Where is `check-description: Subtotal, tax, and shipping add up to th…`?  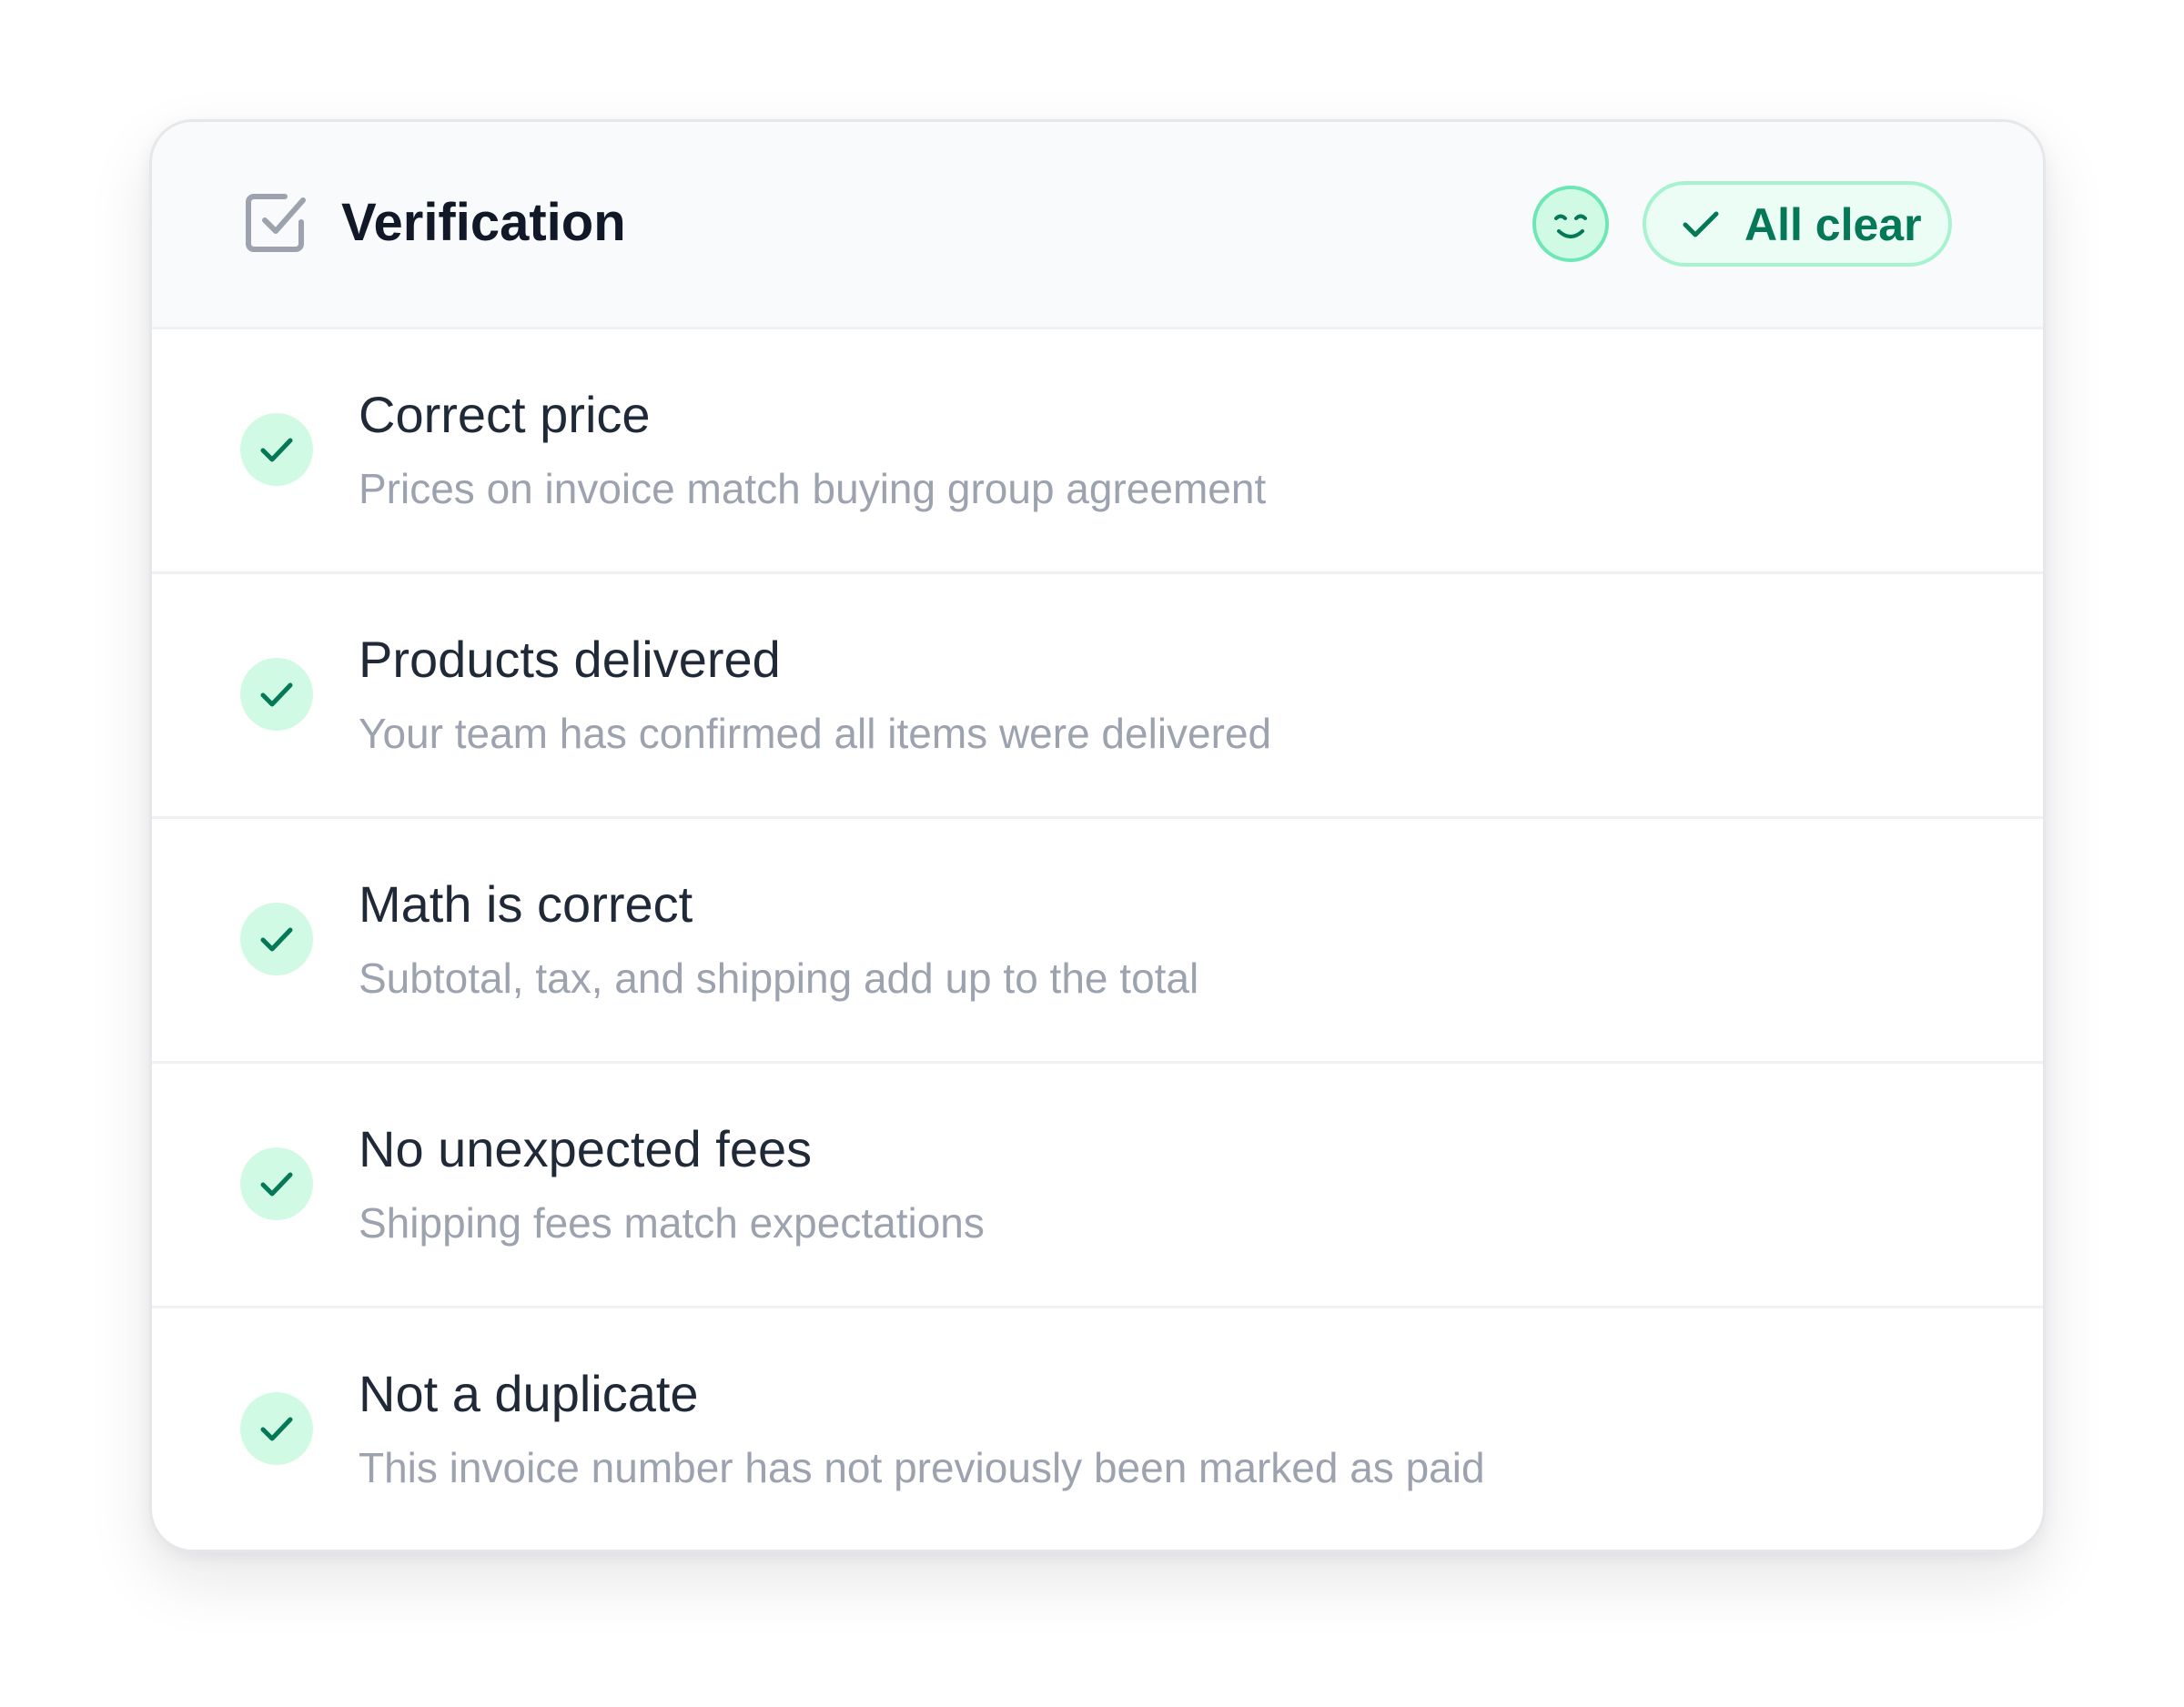 check-description: Subtotal, tax, and shipping add up to th… is located at coordinates (779, 979).